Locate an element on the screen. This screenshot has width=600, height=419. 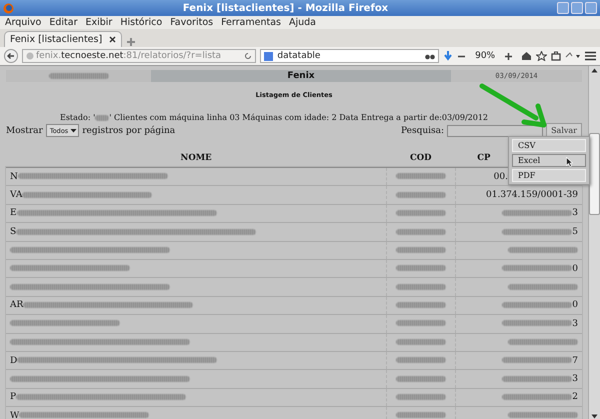
cell-text: AR is located at coordinates (17, 305).